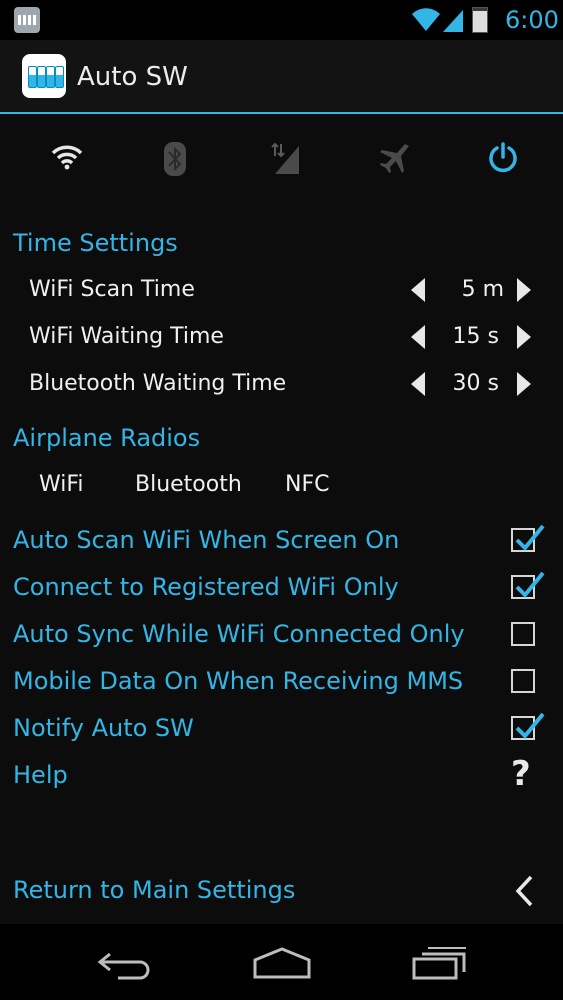 This screenshot has height=1000, width=563. Describe the element at coordinates (524, 891) in the screenshot. I see `chevron-left-icon` at that location.